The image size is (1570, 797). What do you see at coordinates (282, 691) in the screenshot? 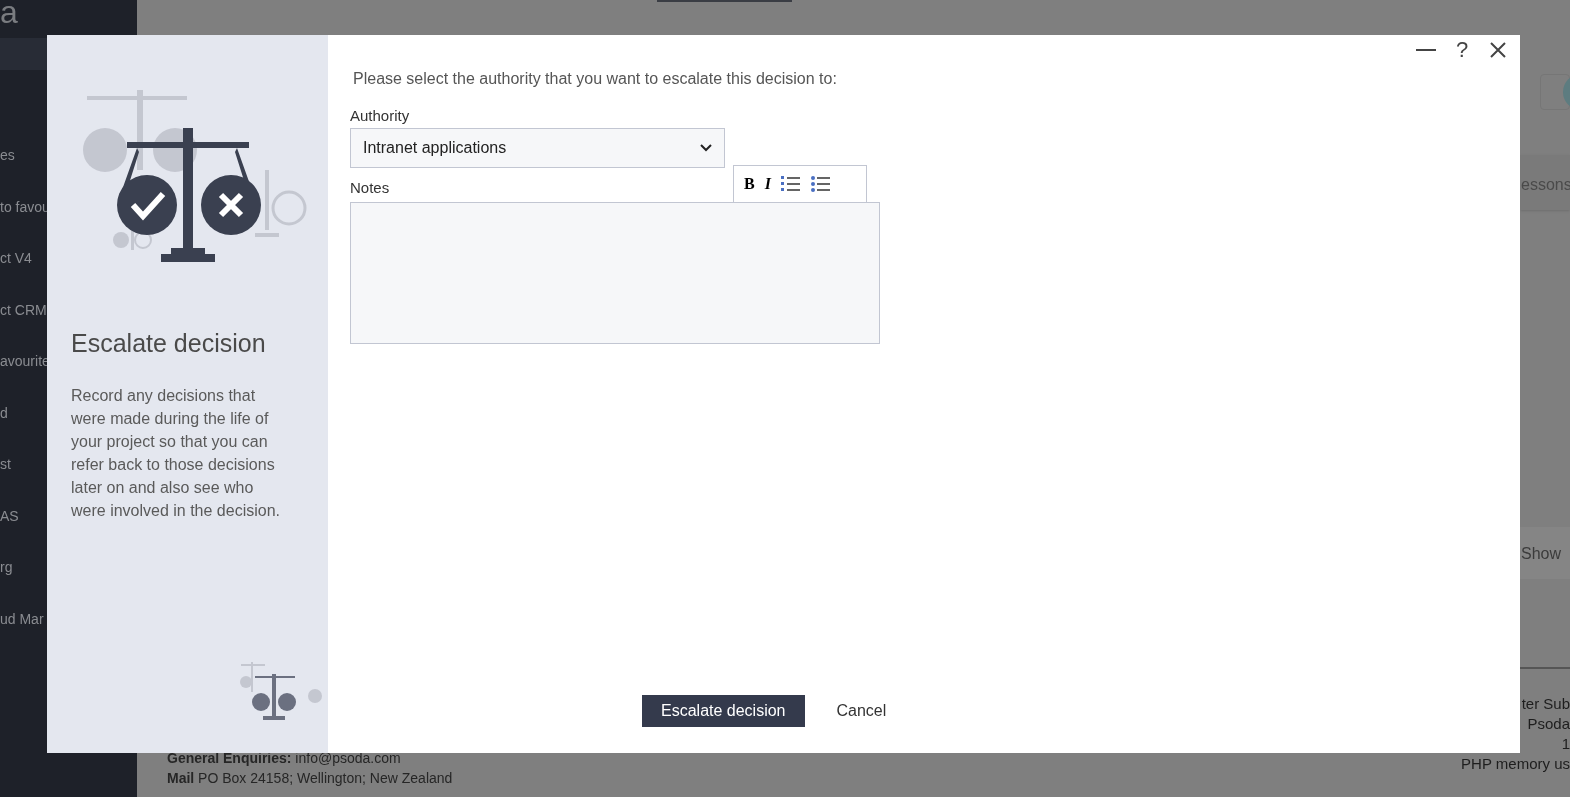
I see `scales-icon` at bounding box center [282, 691].